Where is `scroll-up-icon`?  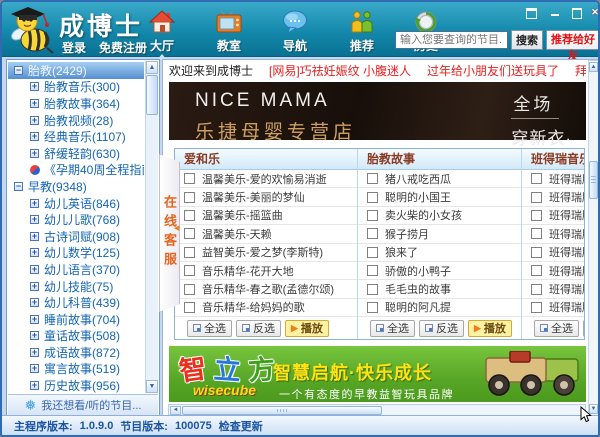
scroll-up-icon is located at coordinates (593, 67).